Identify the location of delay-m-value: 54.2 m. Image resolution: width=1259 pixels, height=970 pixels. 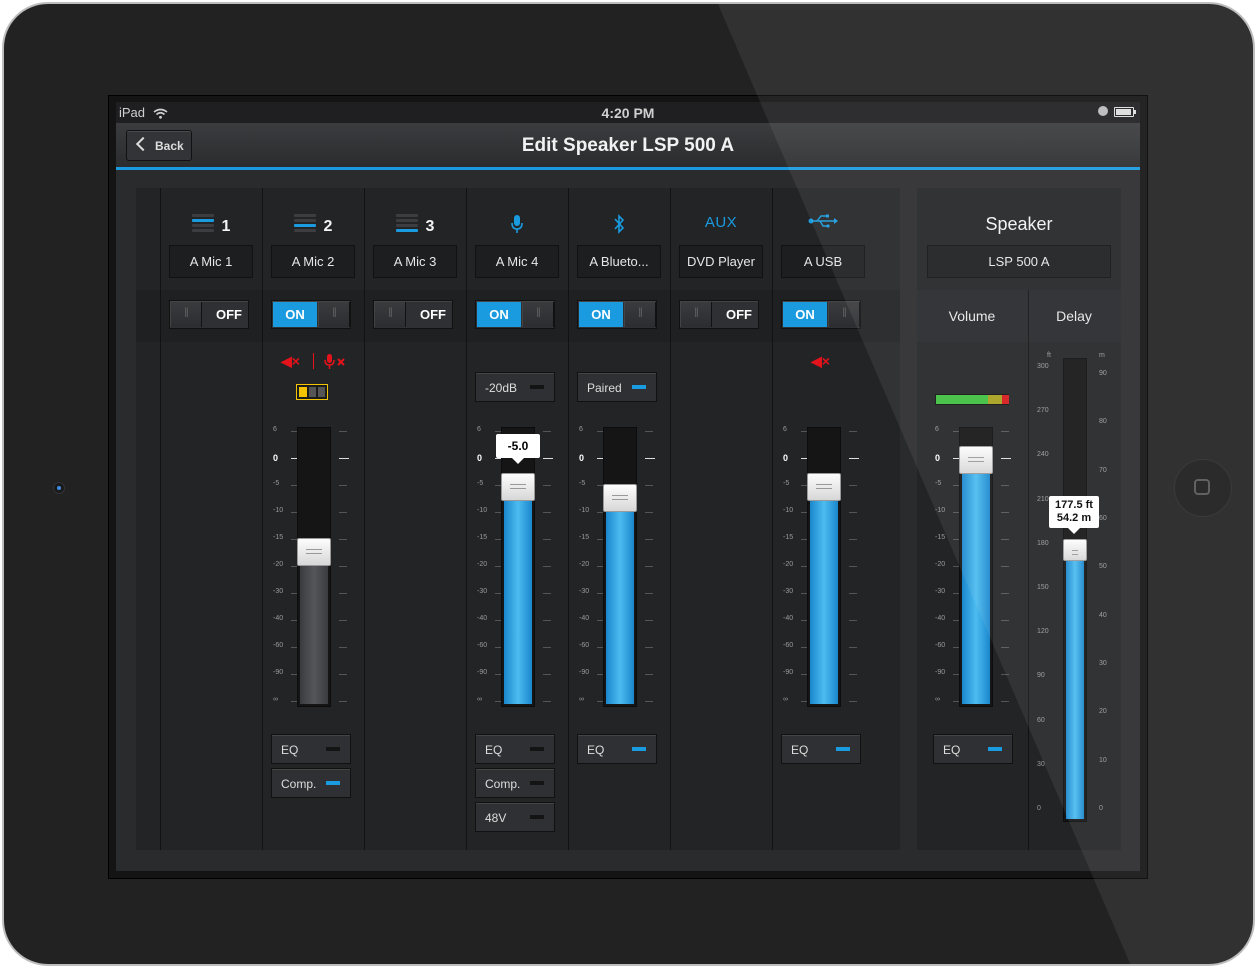
(1074, 518).